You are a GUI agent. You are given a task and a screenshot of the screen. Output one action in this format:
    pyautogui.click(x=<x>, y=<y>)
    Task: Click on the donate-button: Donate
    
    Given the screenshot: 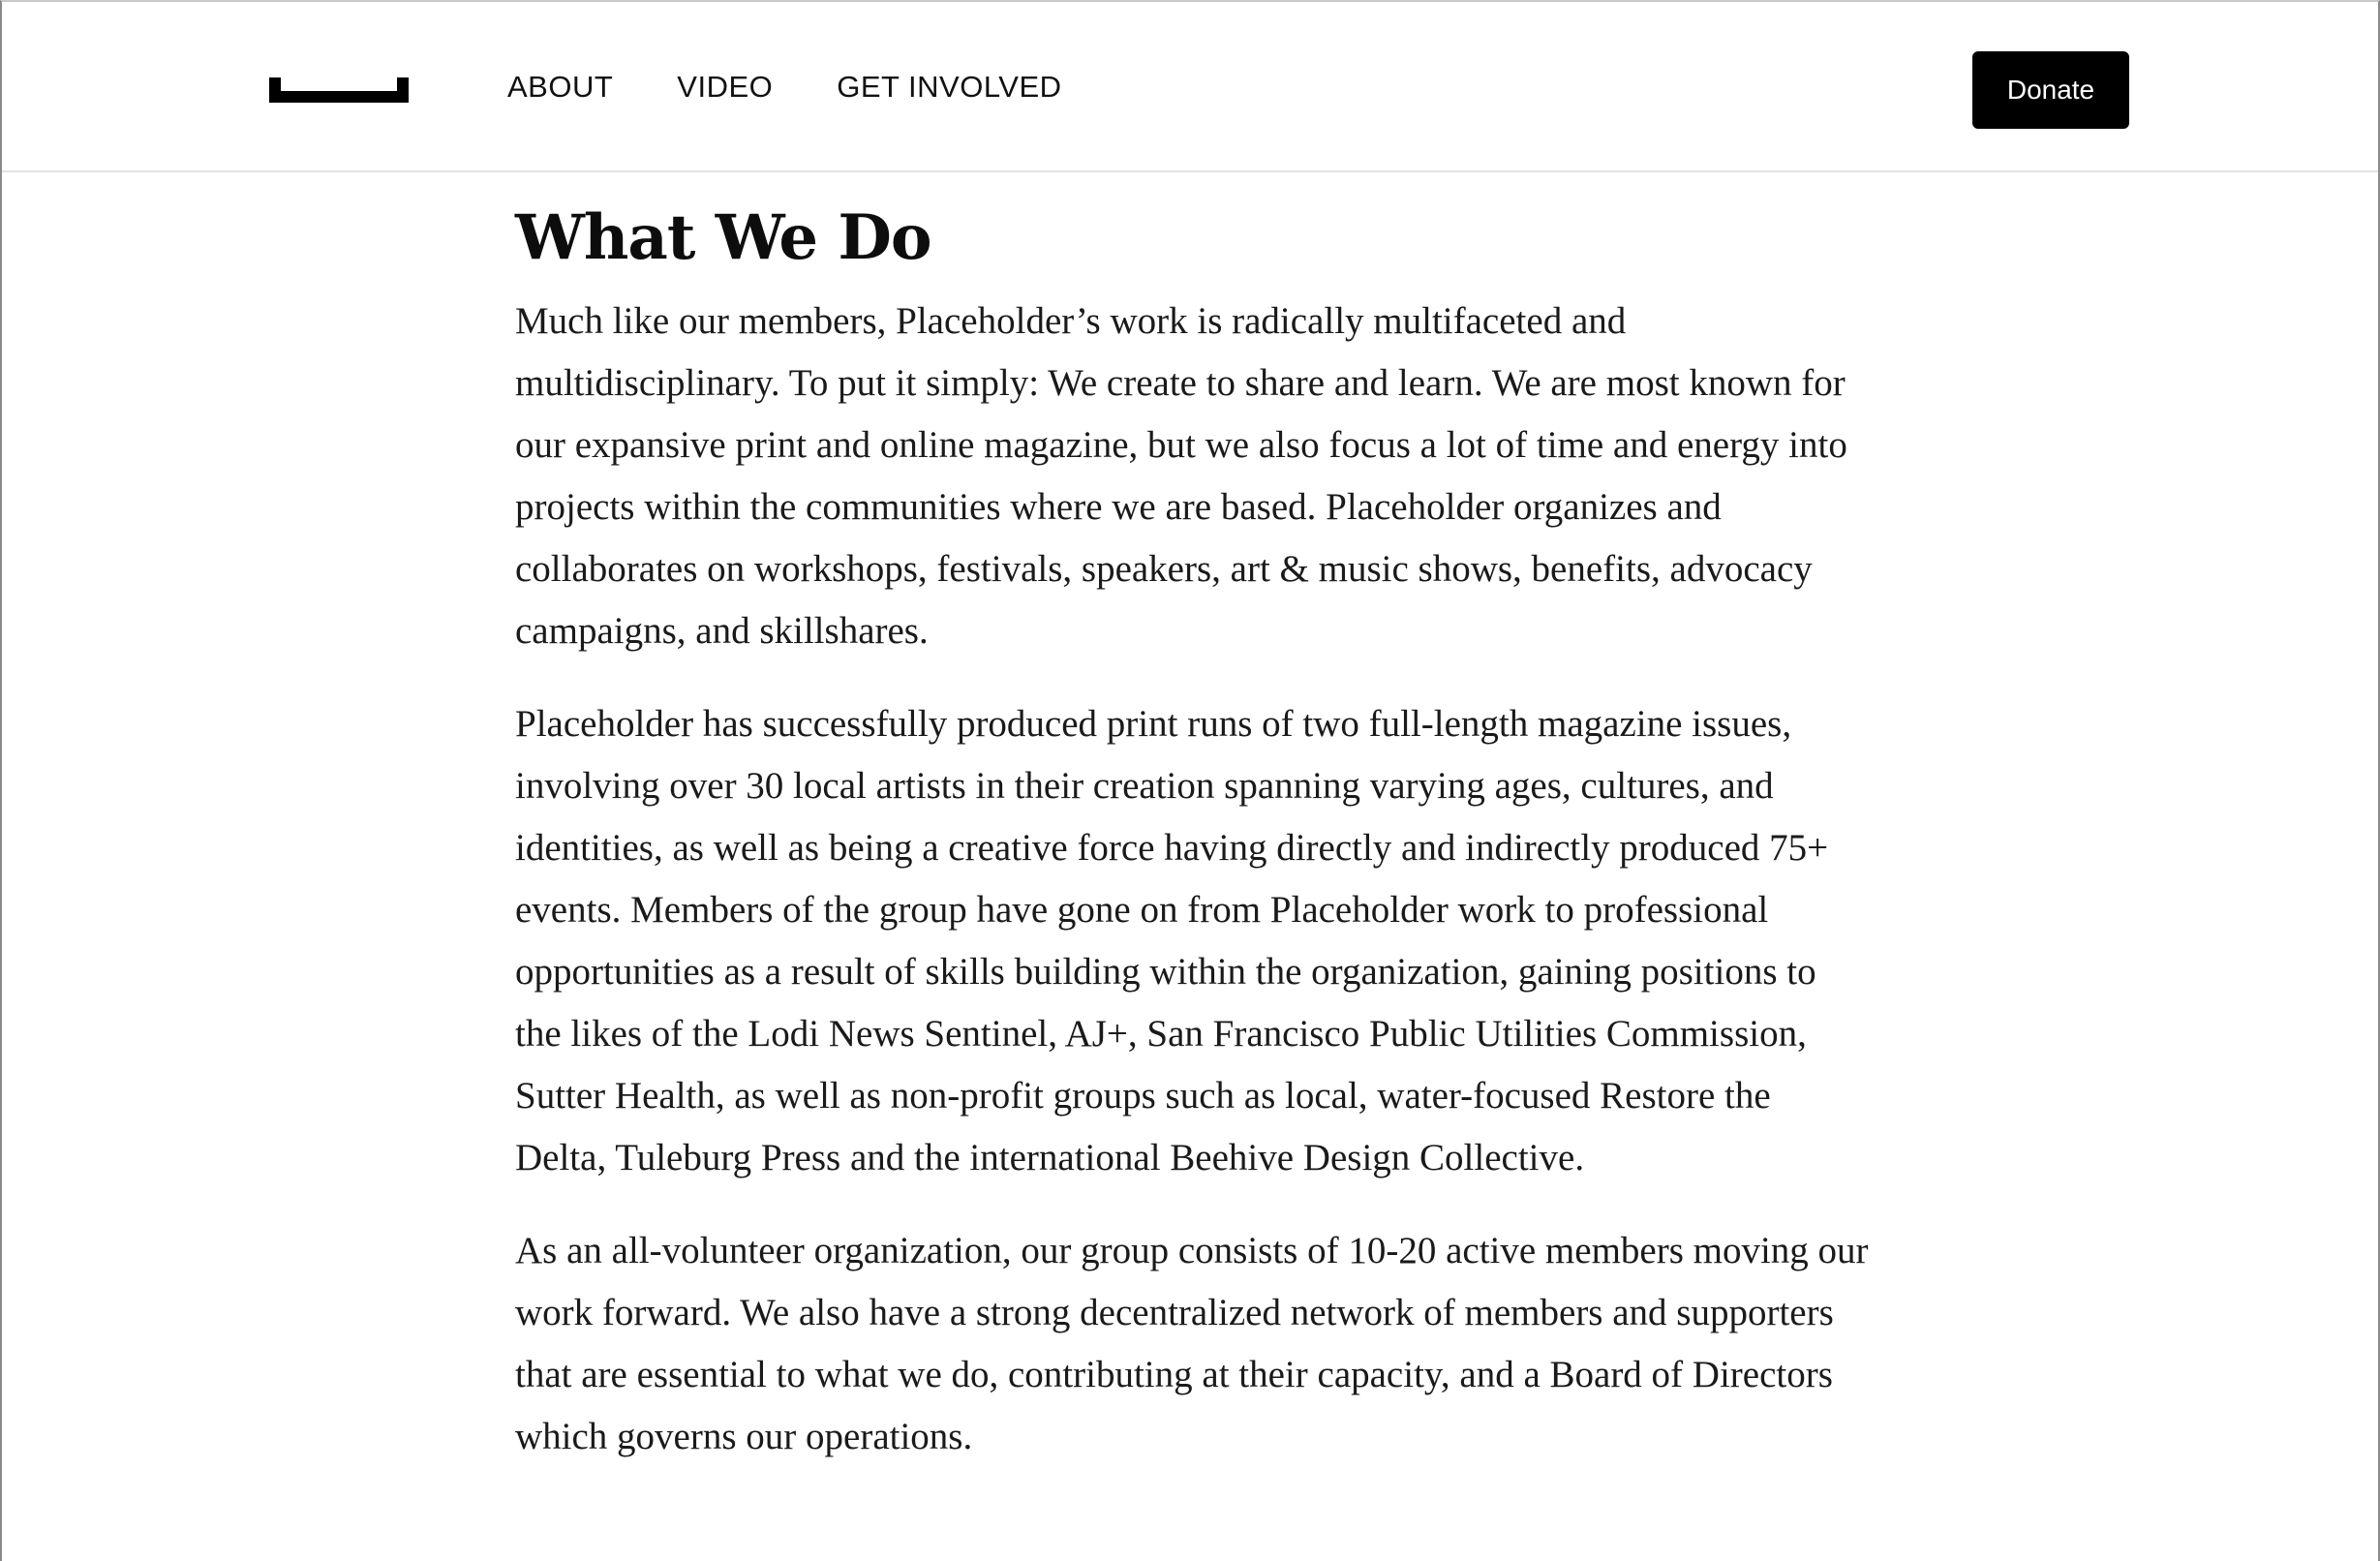 What is the action you would take?
    pyautogui.click(x=2050, y=90)
    